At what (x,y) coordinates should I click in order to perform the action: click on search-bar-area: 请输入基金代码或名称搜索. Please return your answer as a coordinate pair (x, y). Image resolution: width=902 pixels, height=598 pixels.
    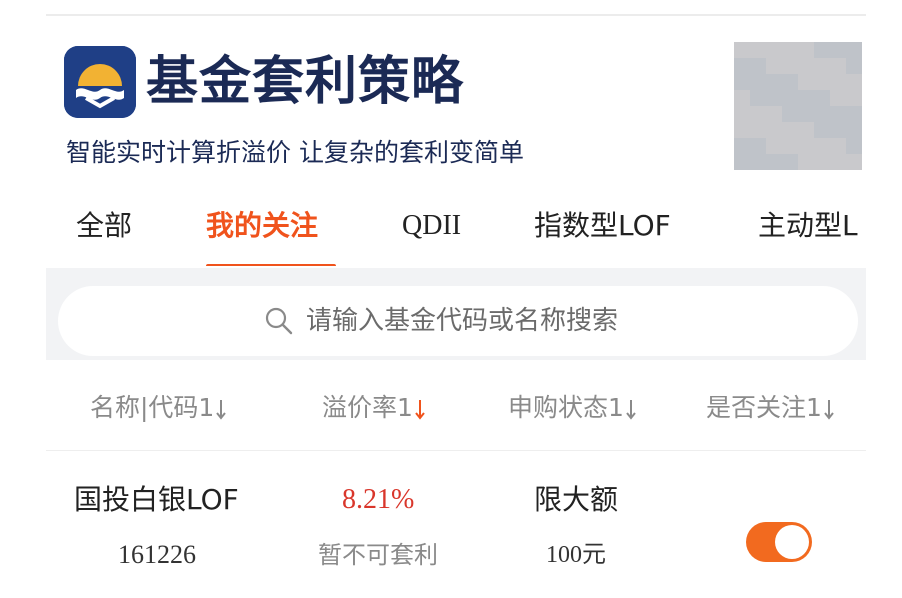
    Looking at the image, I should click on (456, 314).